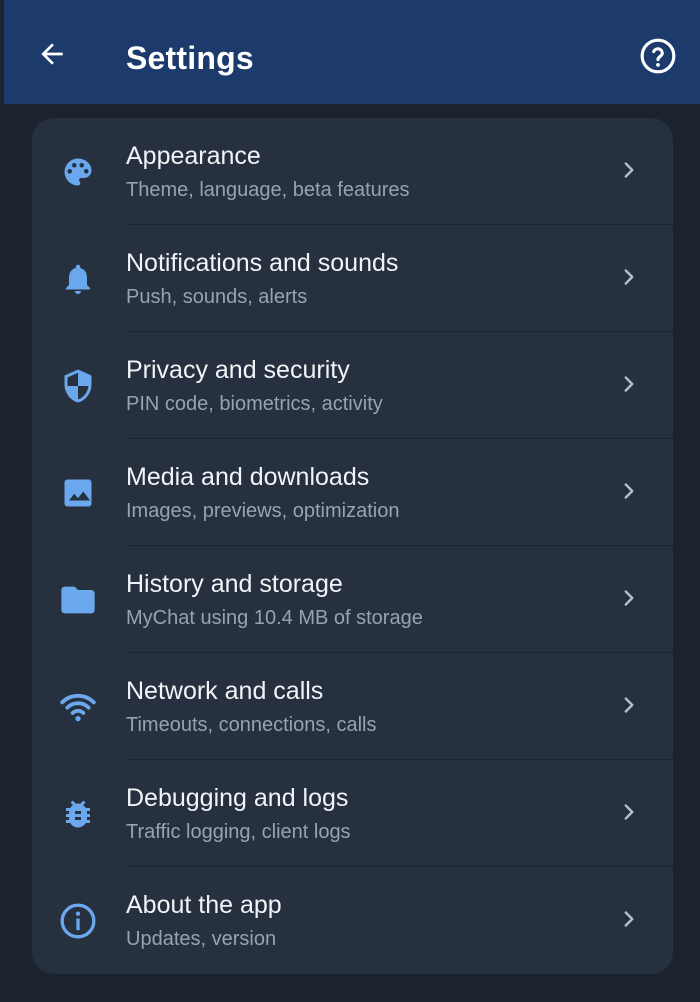 Image resolution: width=700 pixels, height=1002 pixels. Describe the element at coordinates (78, 386) in the screenshot. I see `shield-icon` at that location.